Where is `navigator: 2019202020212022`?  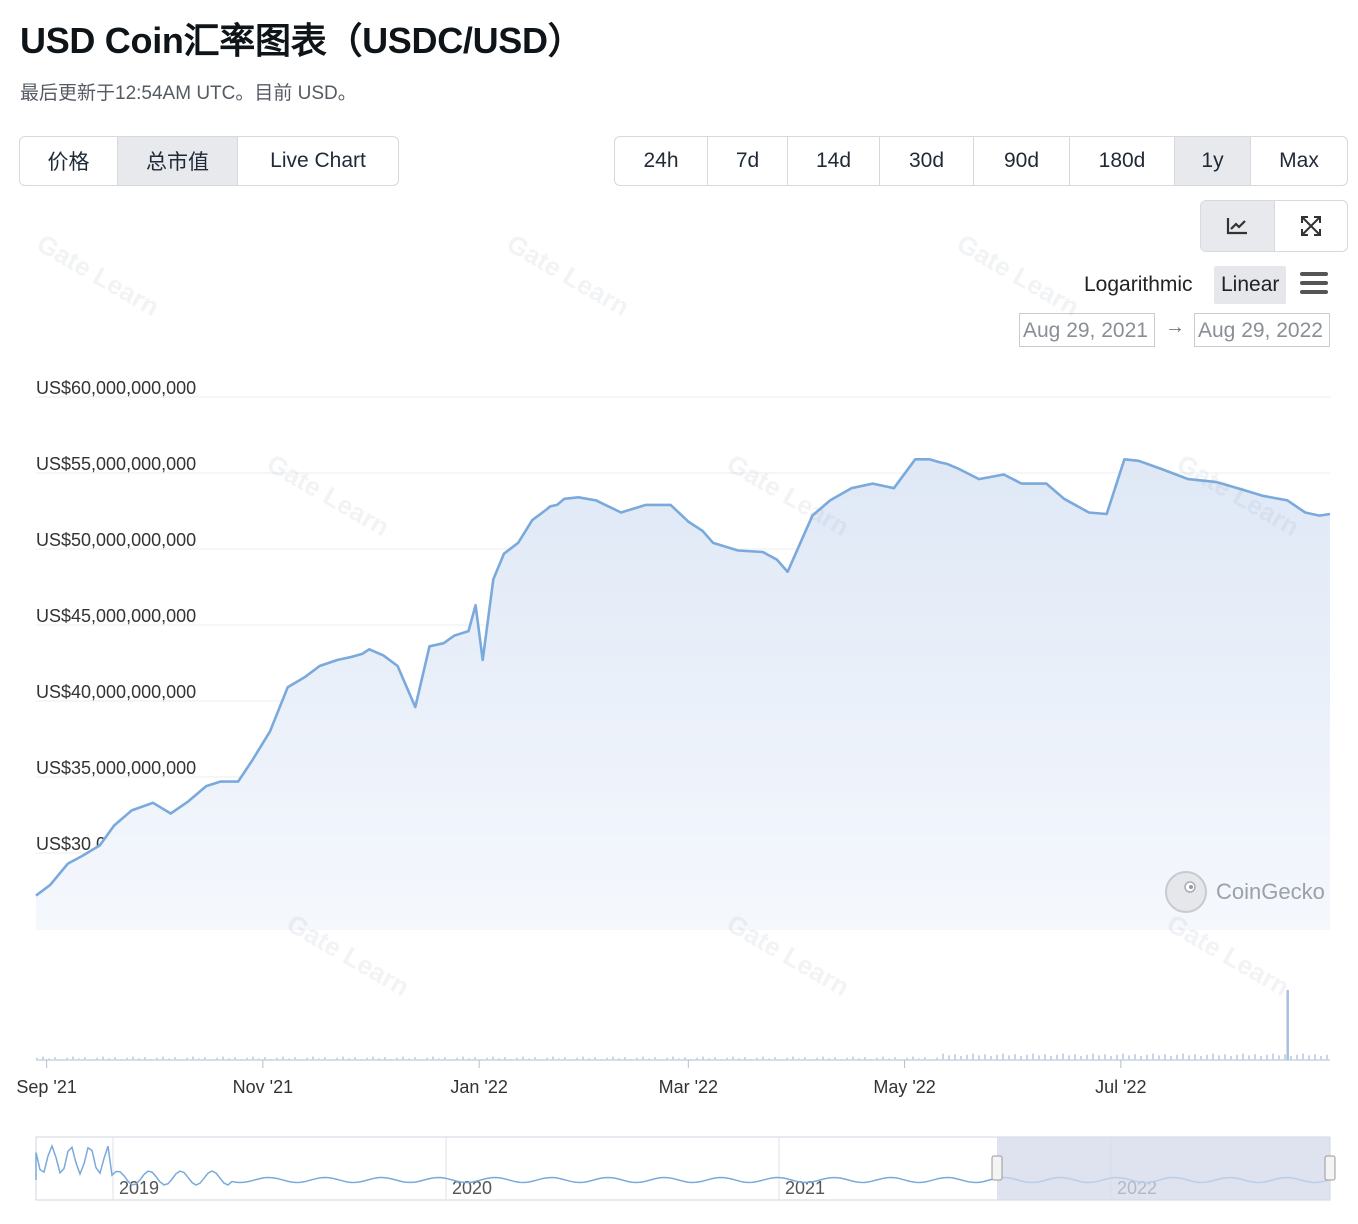 navigator: 2019202020212022 is located at coordinates (685, 1168).